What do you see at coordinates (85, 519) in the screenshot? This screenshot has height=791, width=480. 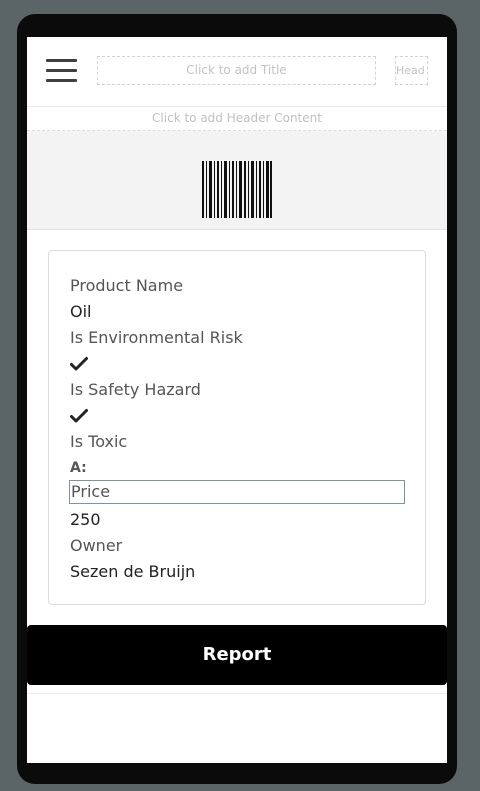 I see `price-value: 250` at bounding box center [85, 519].